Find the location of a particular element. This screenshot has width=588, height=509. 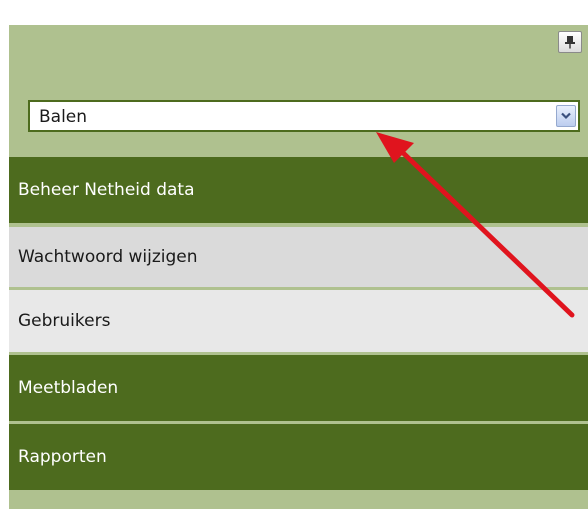

menu-item-wachtwoord-wijzigen: Wachtwoord wijzigen is located at coordinates (298, 257).